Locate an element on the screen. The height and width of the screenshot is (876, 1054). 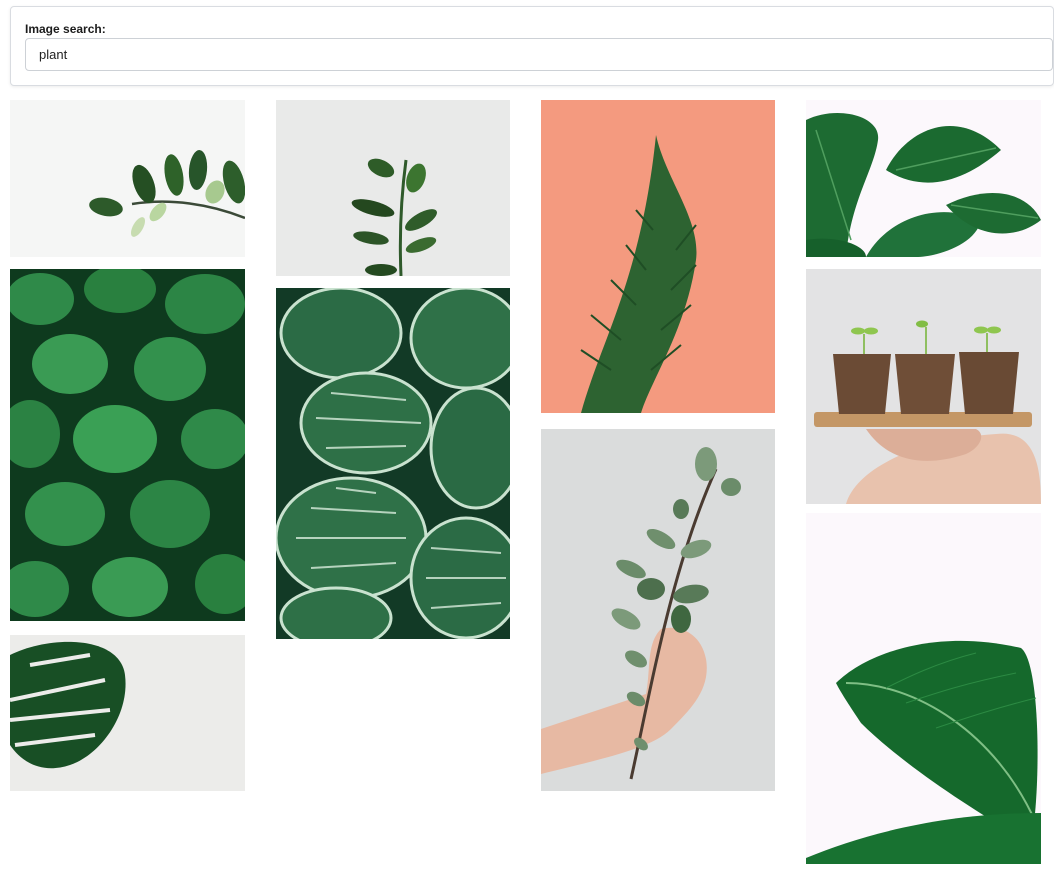
green-leaves-image is located at coordinates (127, 445).